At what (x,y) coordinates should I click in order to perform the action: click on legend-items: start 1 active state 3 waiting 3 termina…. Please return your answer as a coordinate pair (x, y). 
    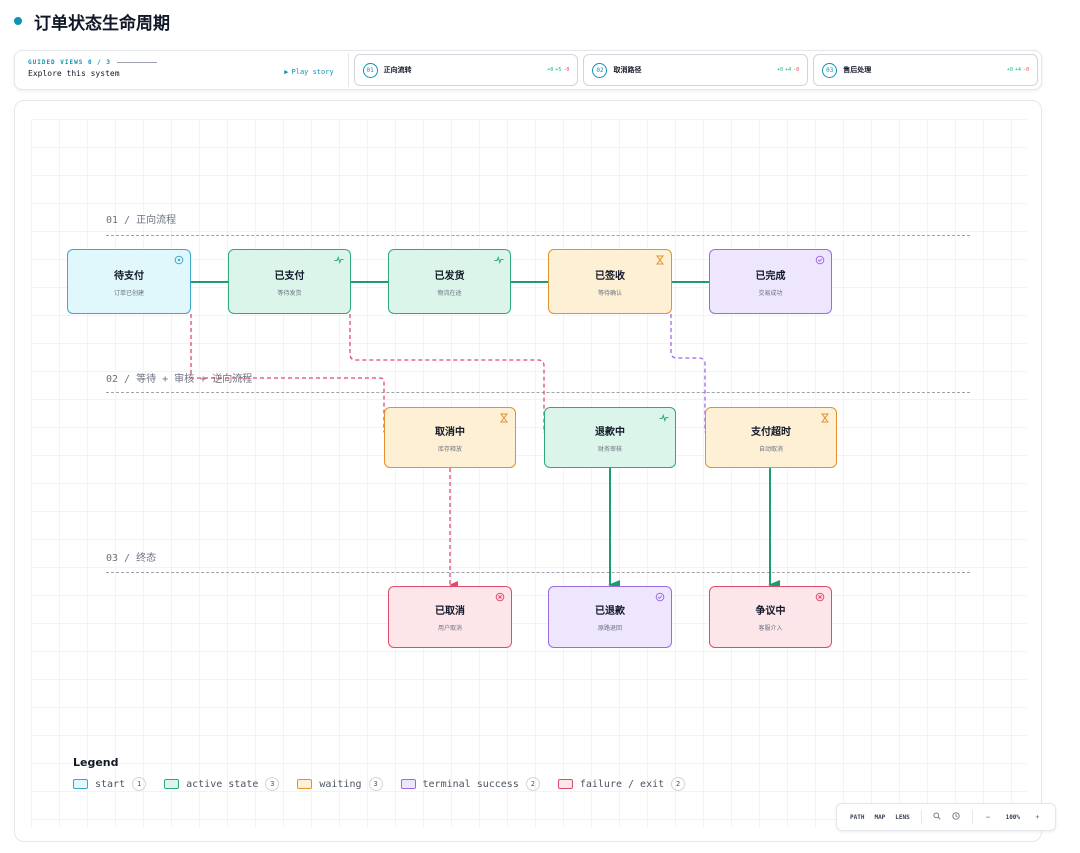
    Looking at the image, I should click on (379, 784).